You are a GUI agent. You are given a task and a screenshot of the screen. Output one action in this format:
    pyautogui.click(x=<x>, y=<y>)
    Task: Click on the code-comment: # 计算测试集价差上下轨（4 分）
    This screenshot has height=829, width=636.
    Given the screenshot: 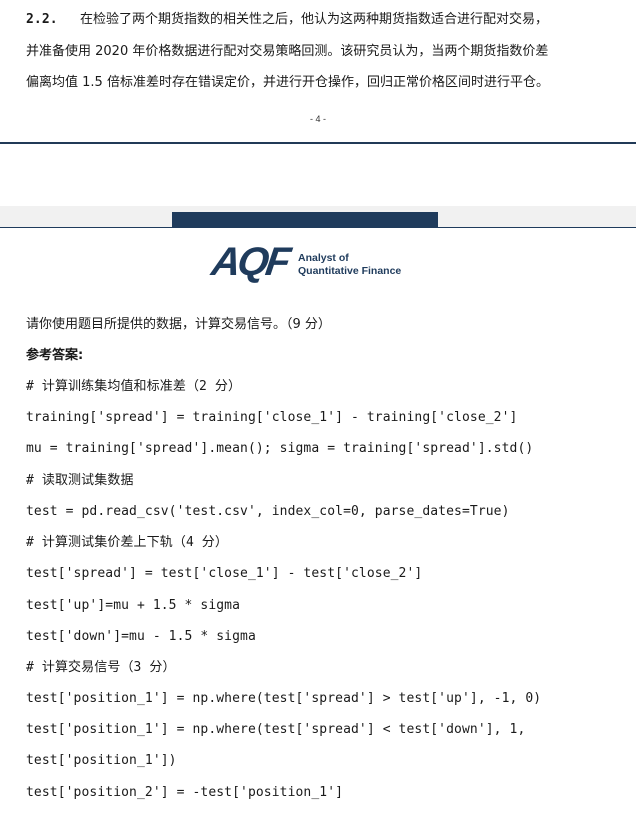 What is the action you would take?
    pyautogui.click(x=127, y=542)
    